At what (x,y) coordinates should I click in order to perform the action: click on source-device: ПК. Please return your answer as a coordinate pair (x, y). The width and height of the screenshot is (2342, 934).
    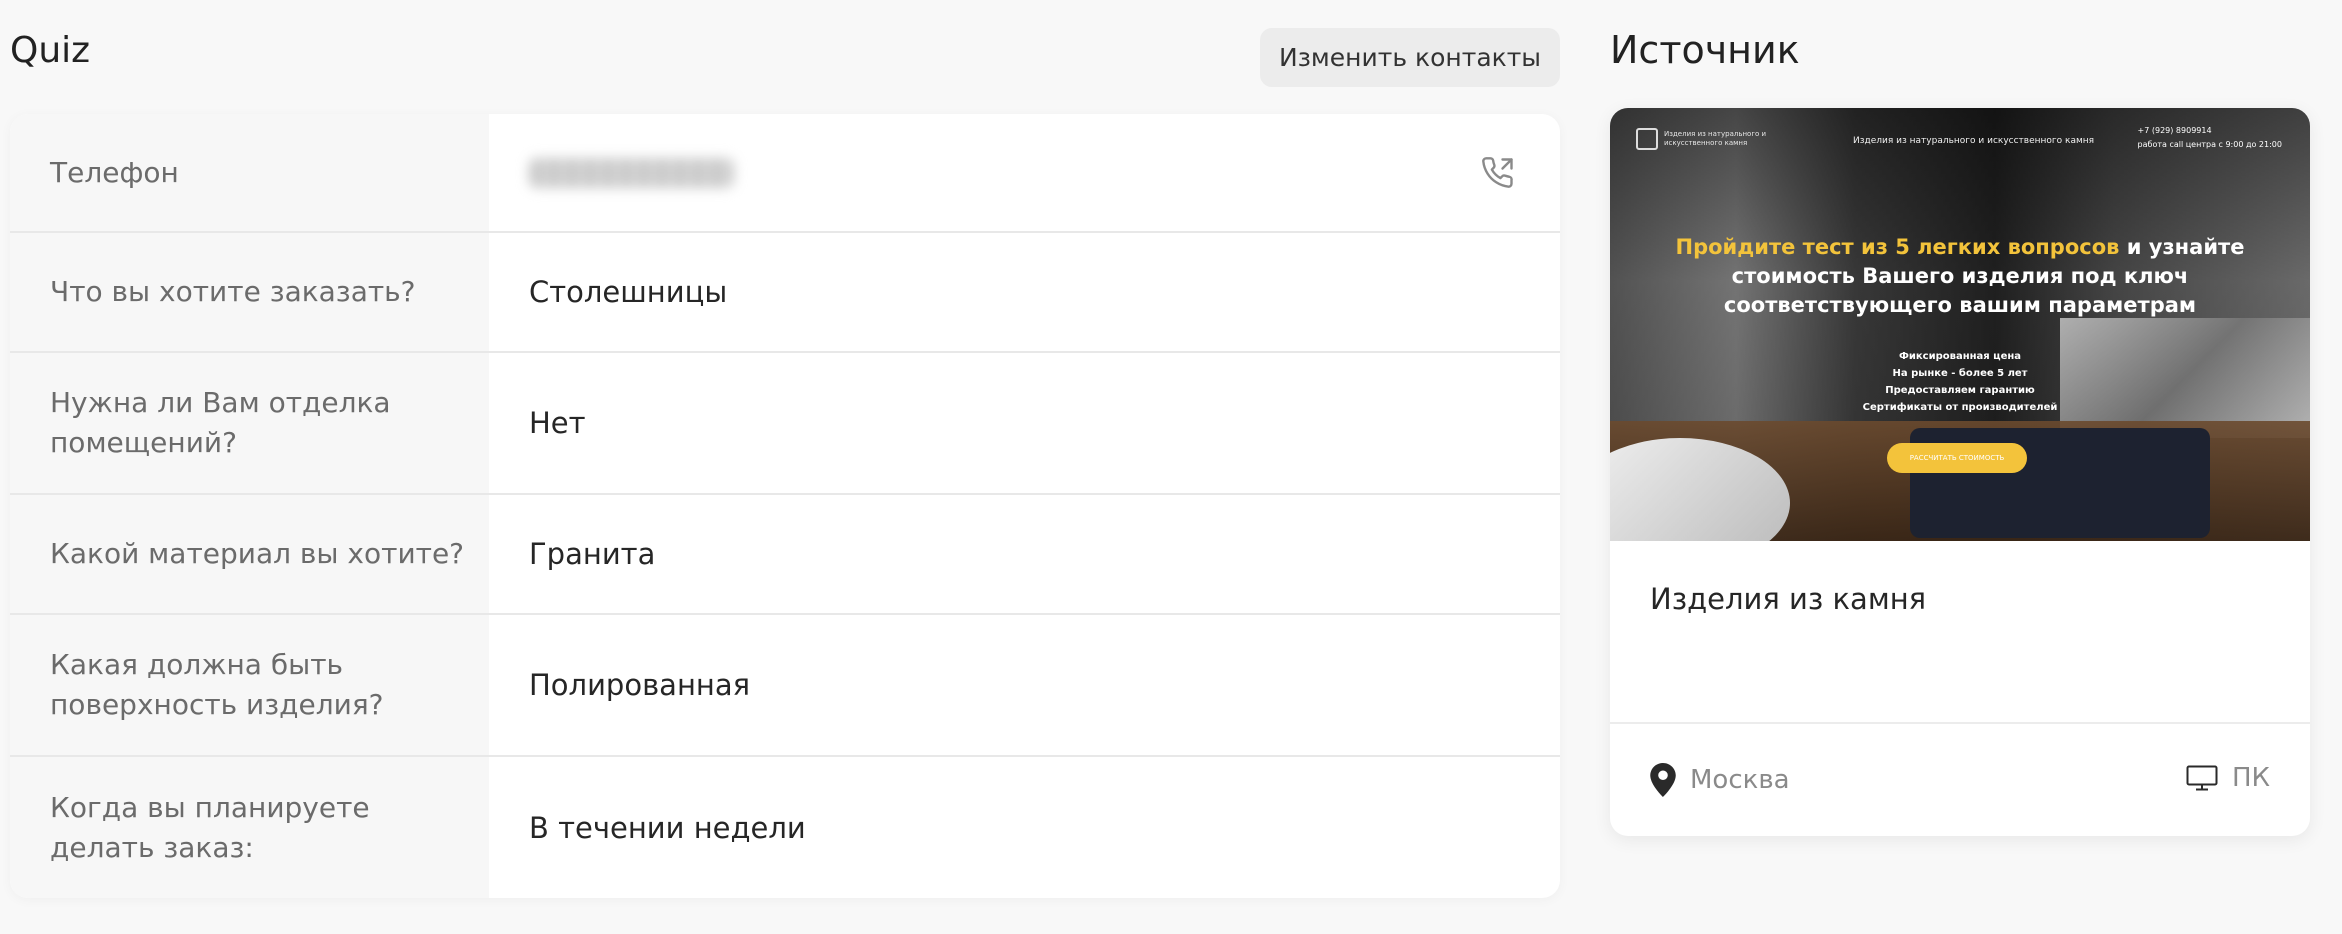
    Looking at the image, I should click on (2228, 778).